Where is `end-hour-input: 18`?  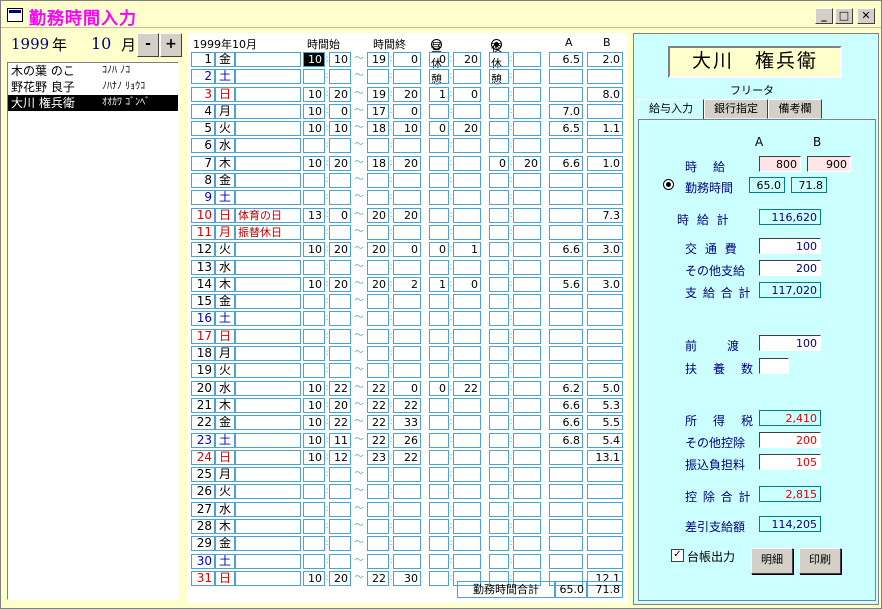
end-hour-input: 18 is located at coordinates (378, 163).